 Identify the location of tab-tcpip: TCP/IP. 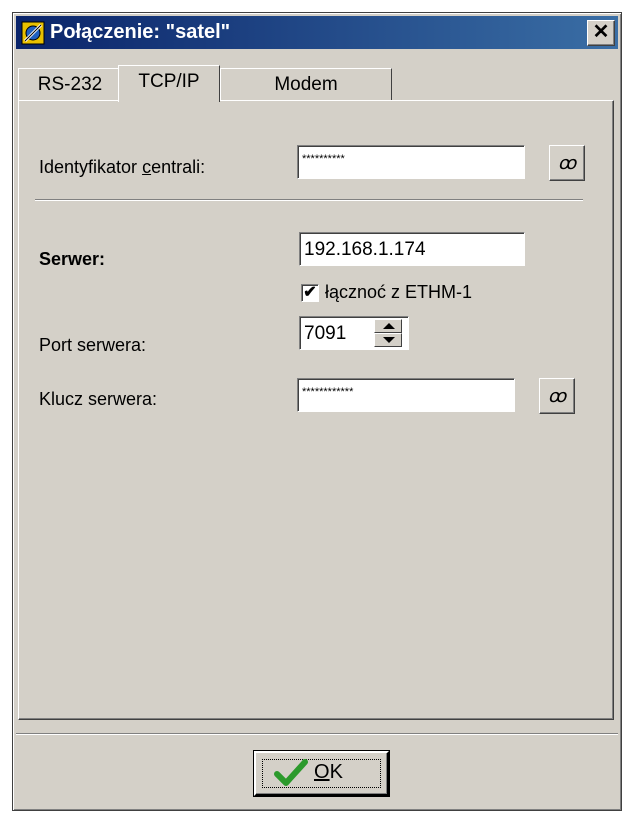
(169, 83).